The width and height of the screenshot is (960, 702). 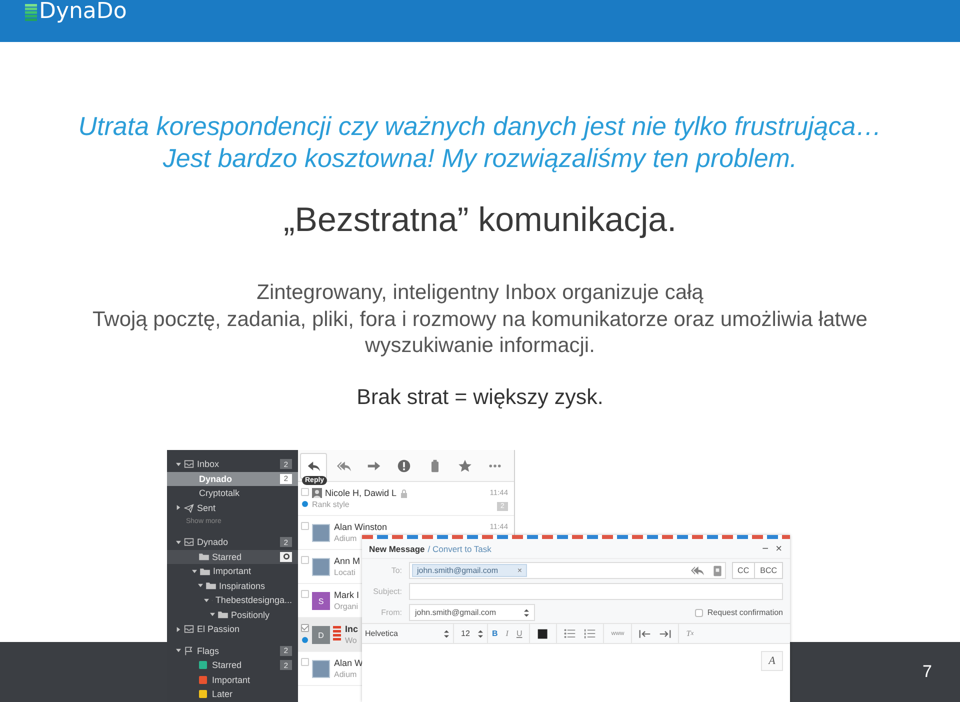 What do you see at coordinates (480, 319) in the screenshot?
I see `body-paragraph: Zintegrowany, inteligentny Inbox organizuje całą Twoją pocztę, zadania, pliki, fora i rozmowy na komunikatorze oraz umożliwia łatwe wyszukiwanie informacji.` at bounding box center [480, 319].